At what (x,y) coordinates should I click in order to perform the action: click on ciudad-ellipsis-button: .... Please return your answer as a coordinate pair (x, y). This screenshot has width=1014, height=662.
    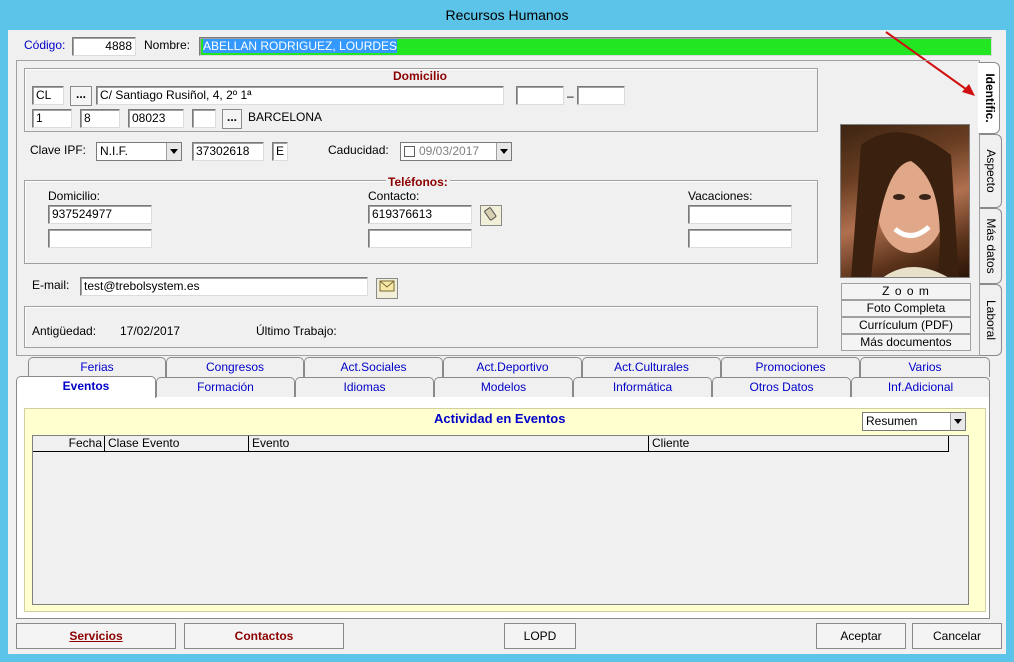
    Looking at the image, I should click on (232, 119).